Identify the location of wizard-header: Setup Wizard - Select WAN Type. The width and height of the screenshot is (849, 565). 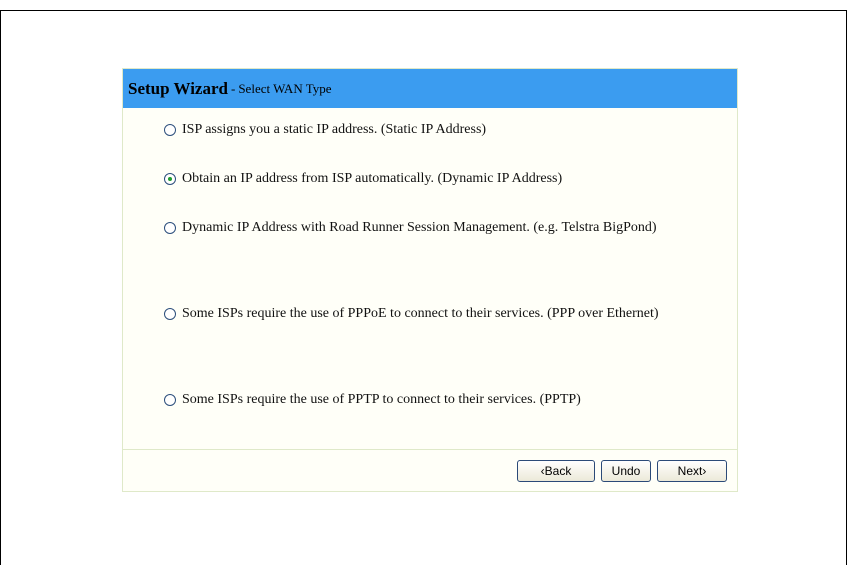
(430, 88).